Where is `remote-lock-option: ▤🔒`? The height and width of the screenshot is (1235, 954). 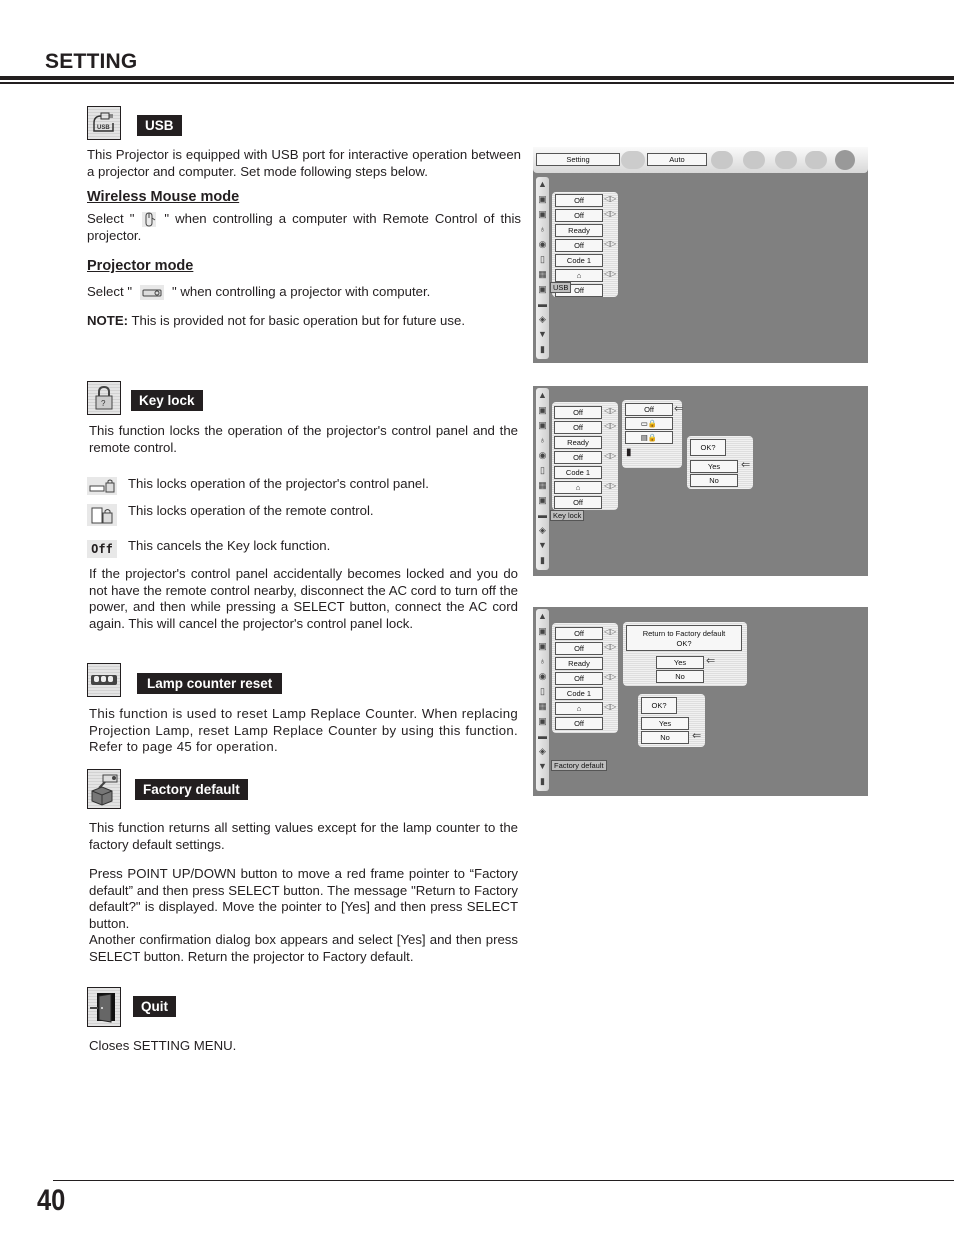 remote-lock-option: ▤🔒 is located at coordinates (649, 437).